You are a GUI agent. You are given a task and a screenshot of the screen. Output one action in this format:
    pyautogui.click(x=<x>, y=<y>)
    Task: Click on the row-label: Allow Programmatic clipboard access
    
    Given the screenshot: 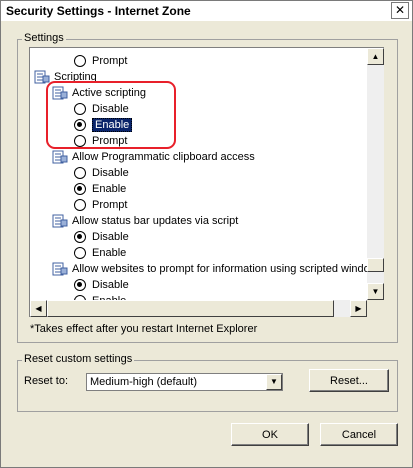 What is the action you would take?
    pyautogui.click(x=163, y=157)
    